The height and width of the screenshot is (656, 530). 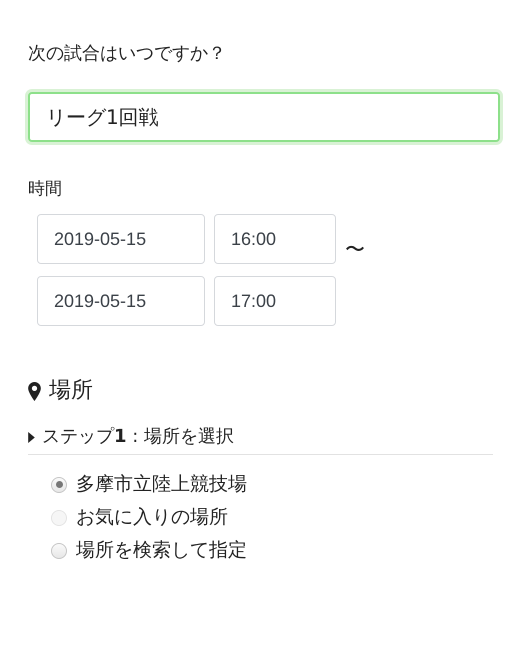 What do you see at coordinates (121, 301) in the screenshot?
I see `end-date-field: 2019-05-15` at bounding box center [121, 301].